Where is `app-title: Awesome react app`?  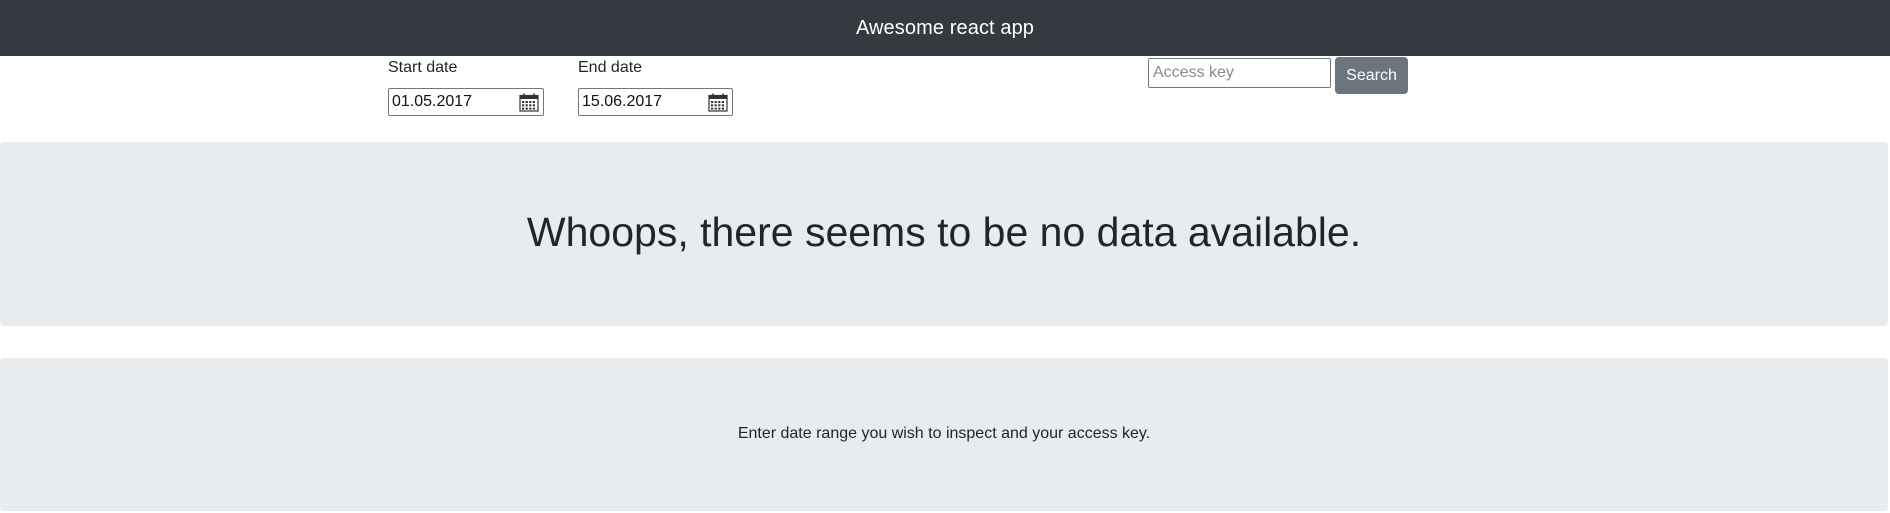 app-title: Awesome react app is located at coordinates (945, 27).